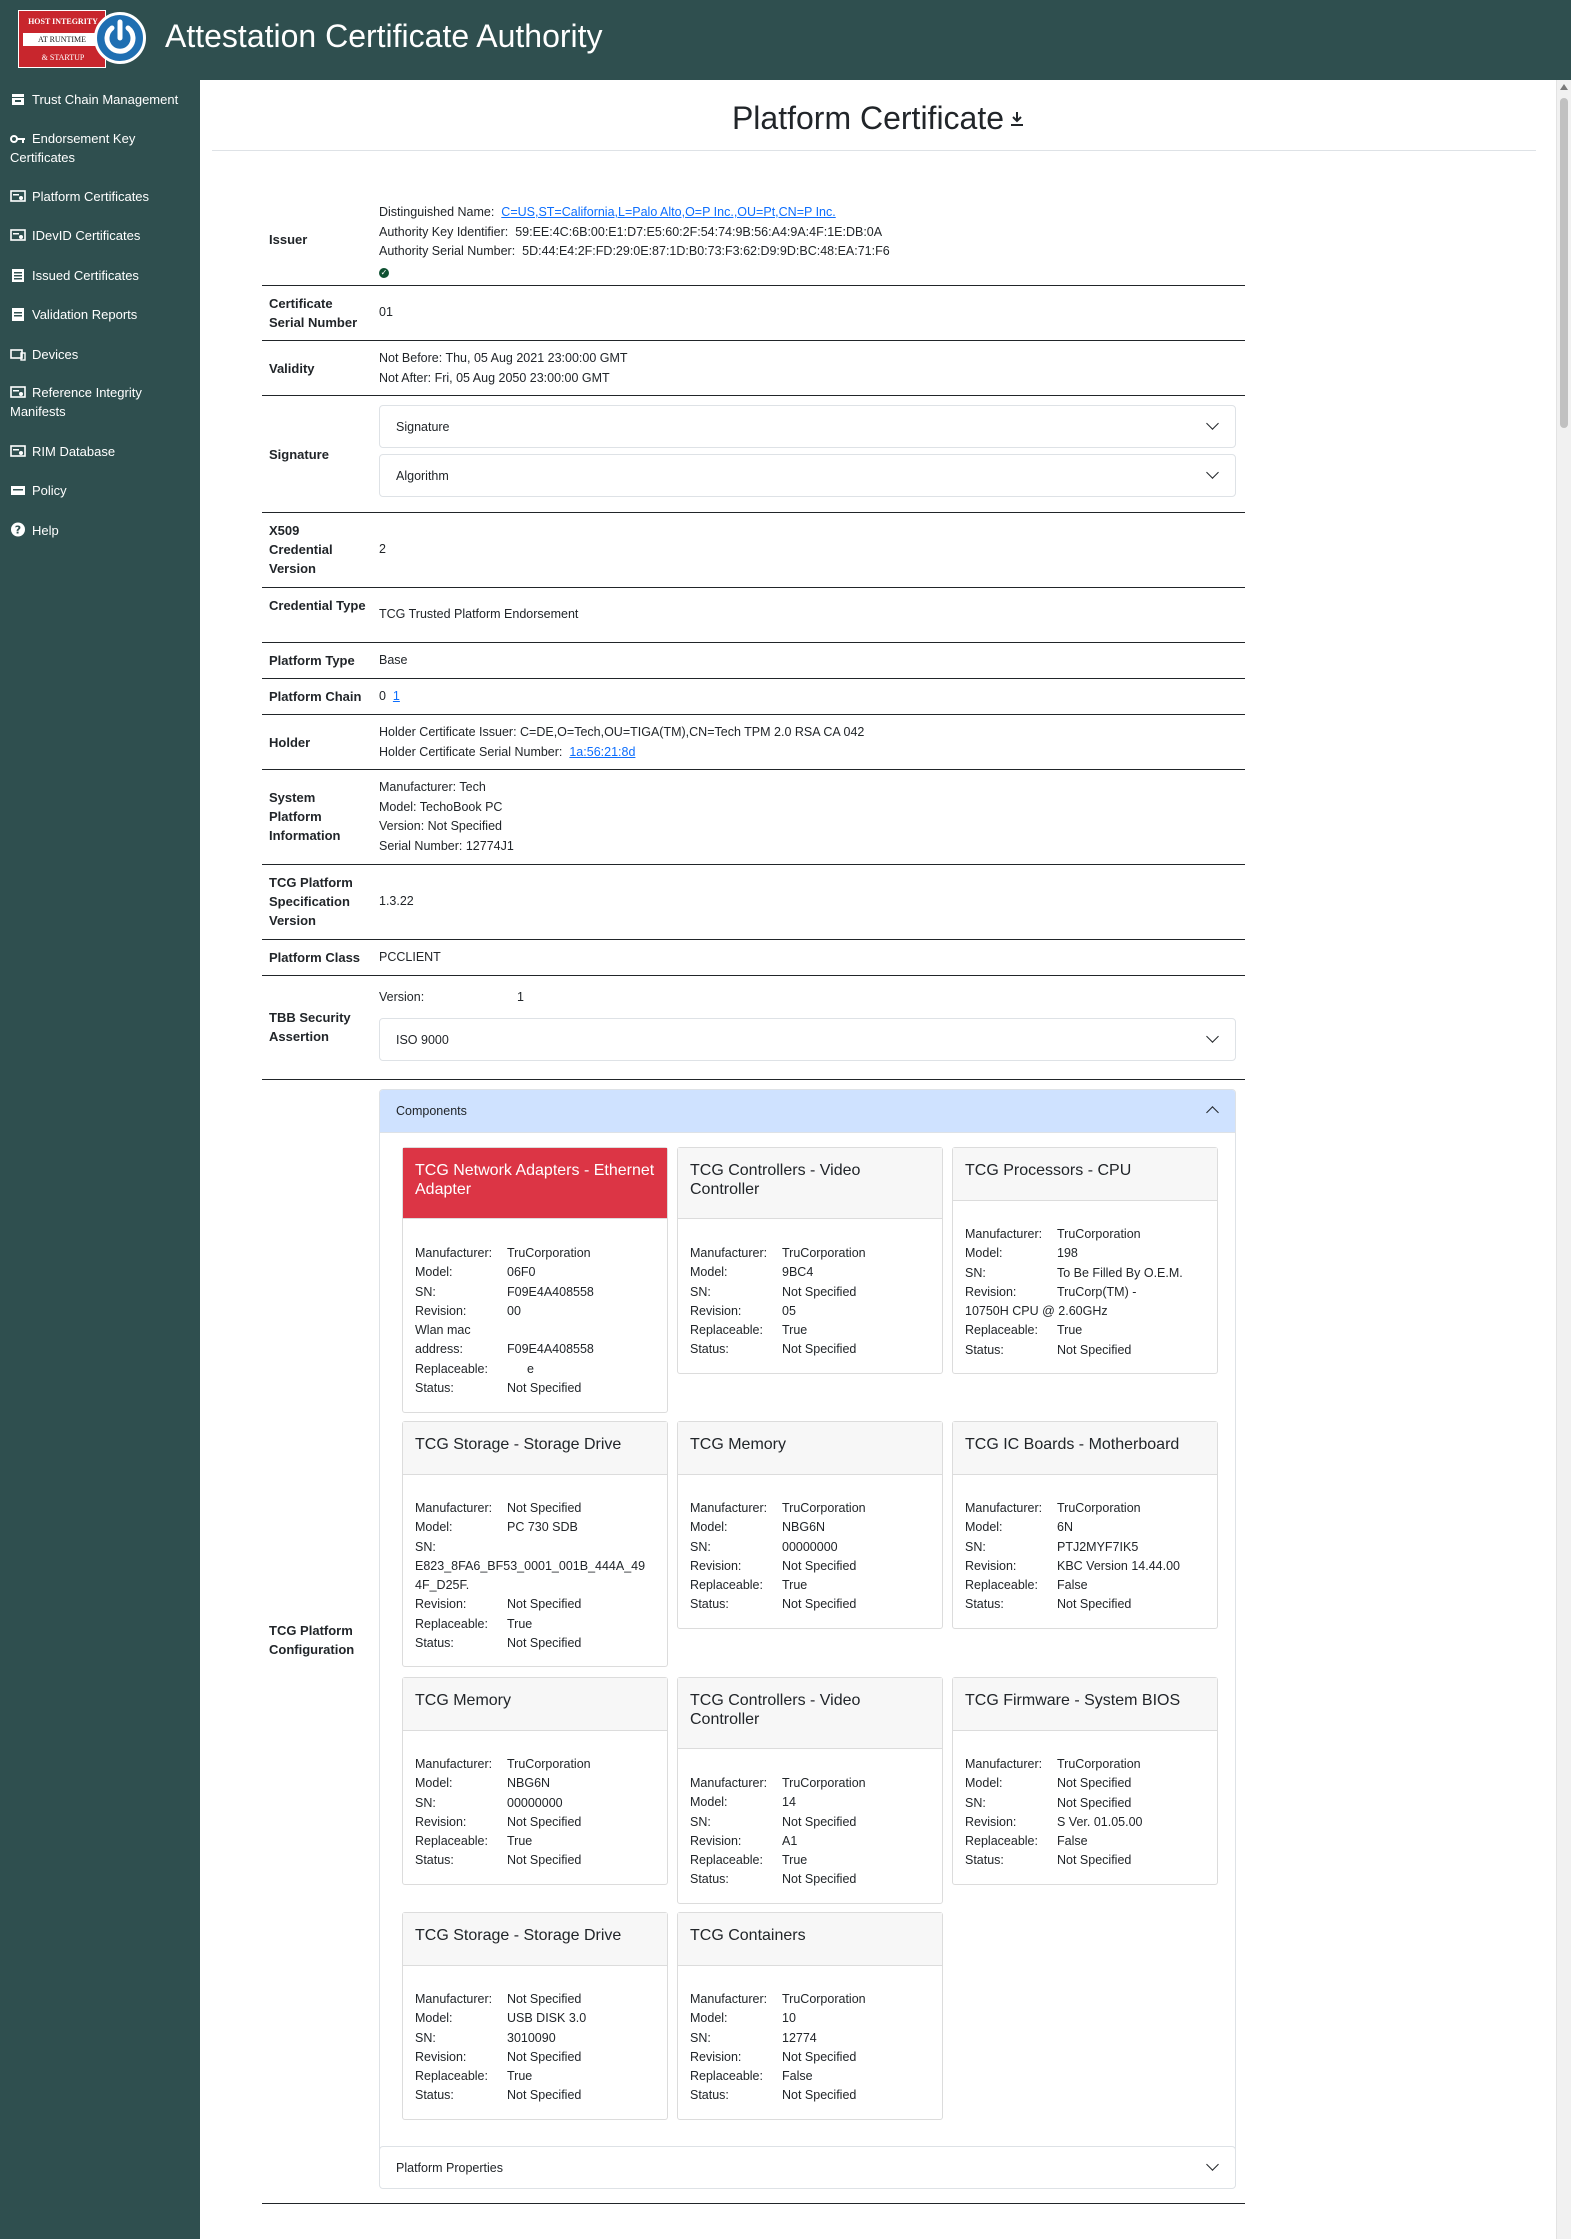 The image size is (1571, 2239). Describe the element at coordinates (290, 742) in the screenshot. I see `holder-label: Holder` at that location.